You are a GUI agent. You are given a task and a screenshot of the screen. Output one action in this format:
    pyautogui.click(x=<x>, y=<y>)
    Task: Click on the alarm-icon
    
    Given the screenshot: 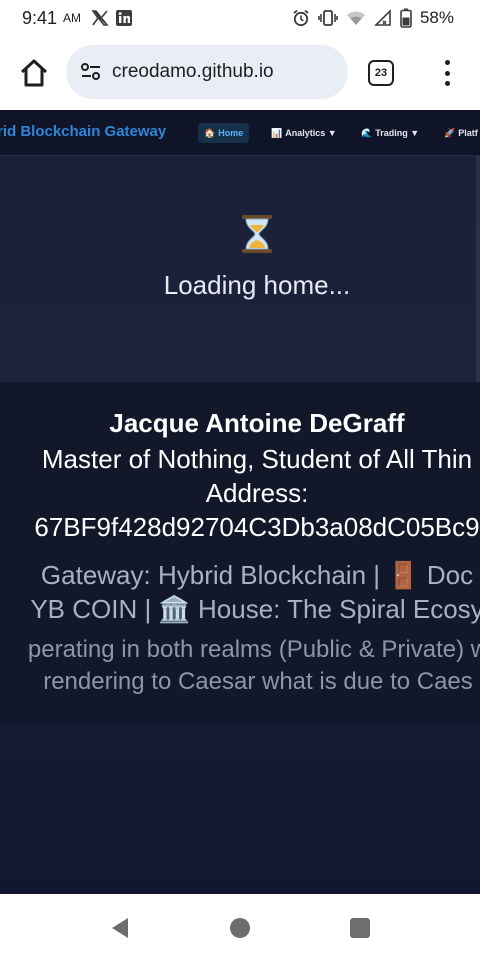 What is the action you would take?
    pyautogui.click(x=301, y=18)
    